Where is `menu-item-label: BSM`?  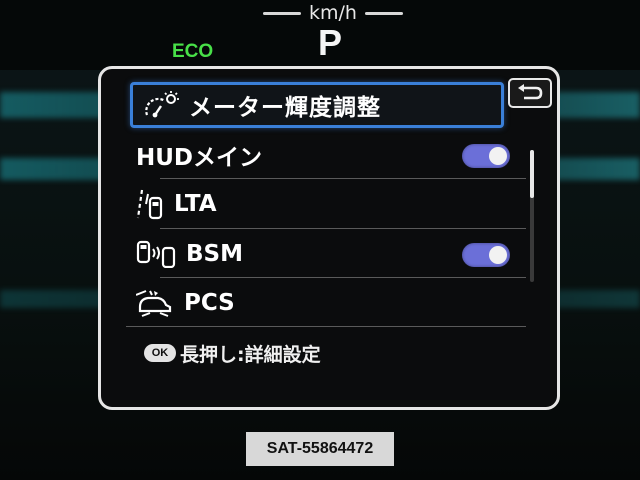 menu-item-label: BSM is located at coordinates (214, 254).